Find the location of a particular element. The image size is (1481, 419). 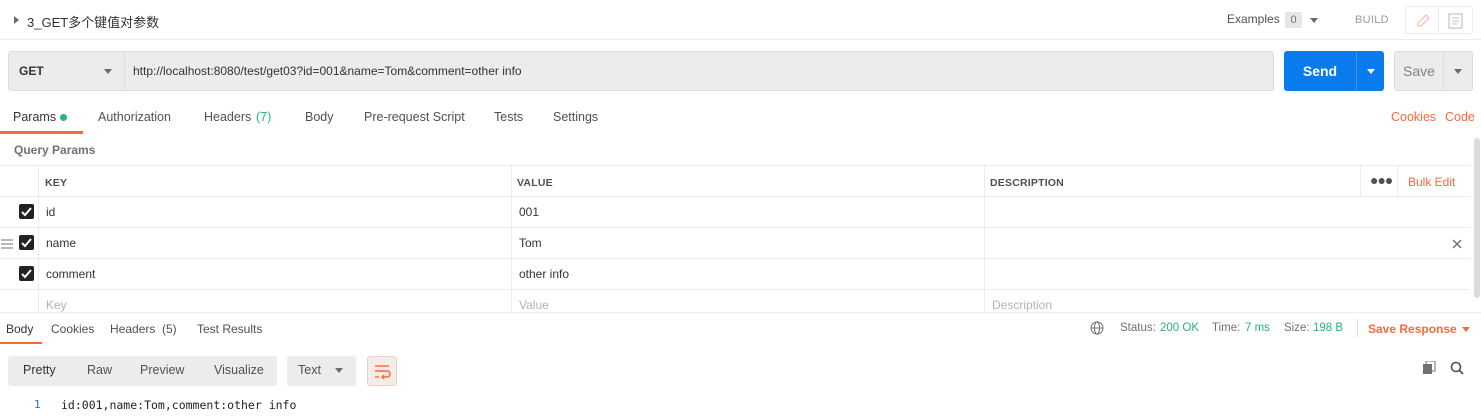

new-description-input: Description is located at coordinates (1022, 305).